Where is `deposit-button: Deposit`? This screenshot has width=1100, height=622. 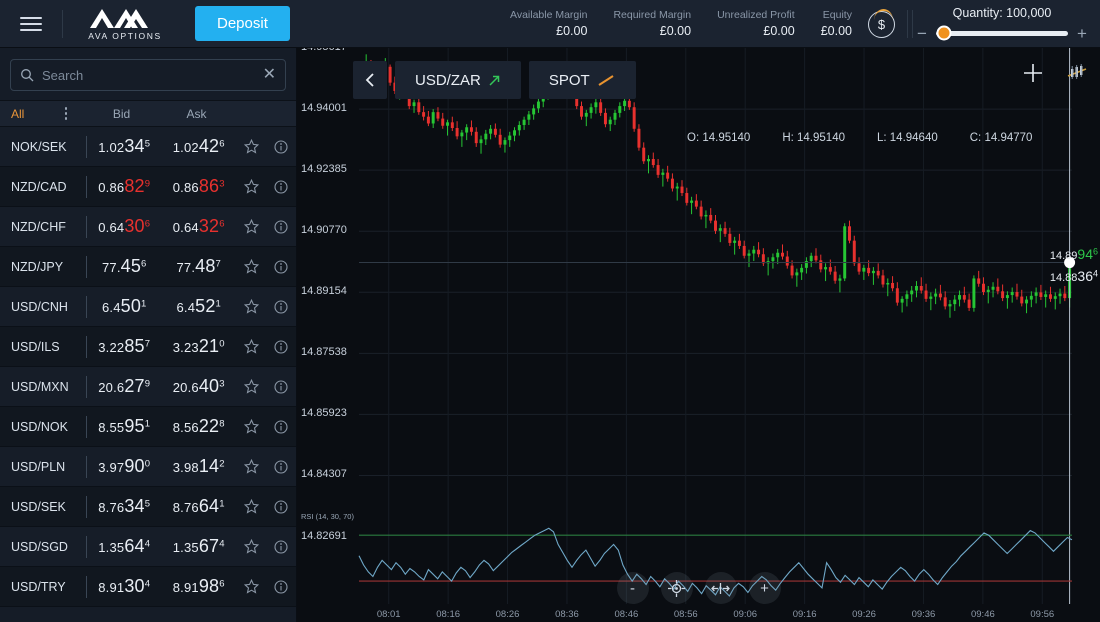 deposit-button: Deposit is located at coordinates (242, 23).